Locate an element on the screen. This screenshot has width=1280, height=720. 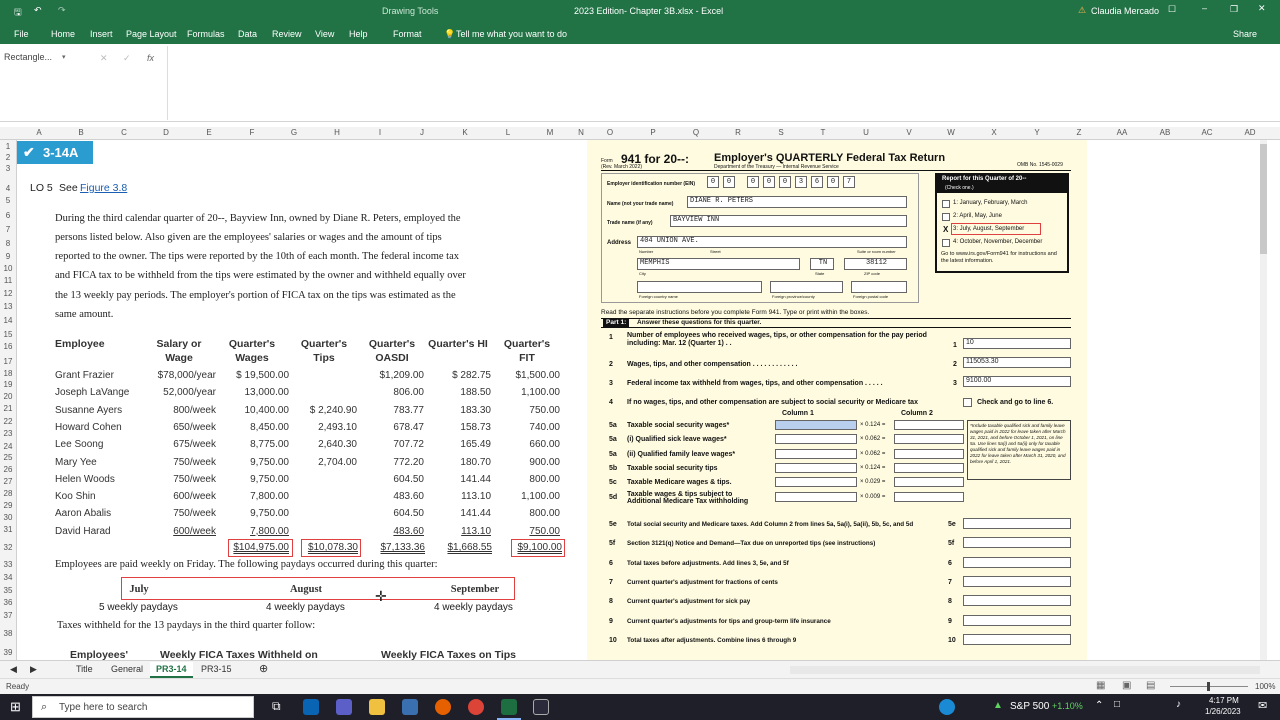
column-header: Y is located at coordinates (1036, 132).